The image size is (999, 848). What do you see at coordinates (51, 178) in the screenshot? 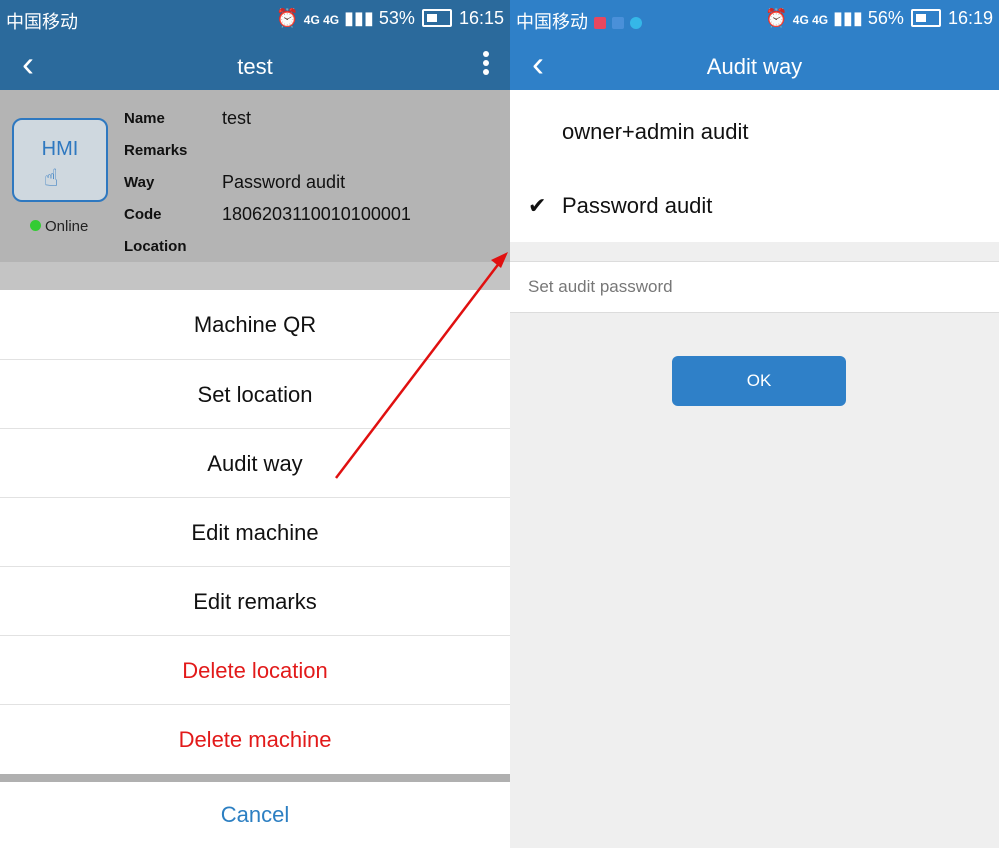
I see `hand-pointer-icon: ☝` at bounding box center [51, 178].